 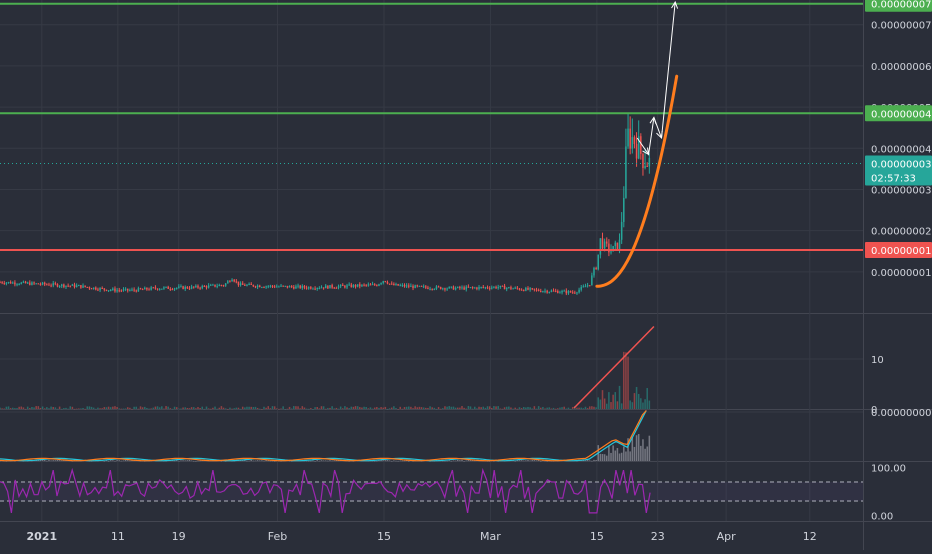 What do you see at coordinates (882, 516) in the screenshot?
I see `rsi-tick-label: 0.00` at bounding box center [882, 516].